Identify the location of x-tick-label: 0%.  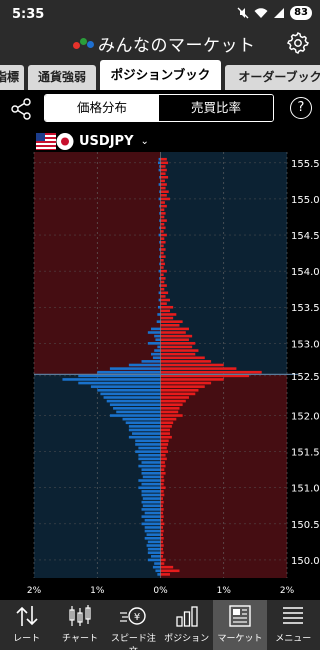
(160, 591).